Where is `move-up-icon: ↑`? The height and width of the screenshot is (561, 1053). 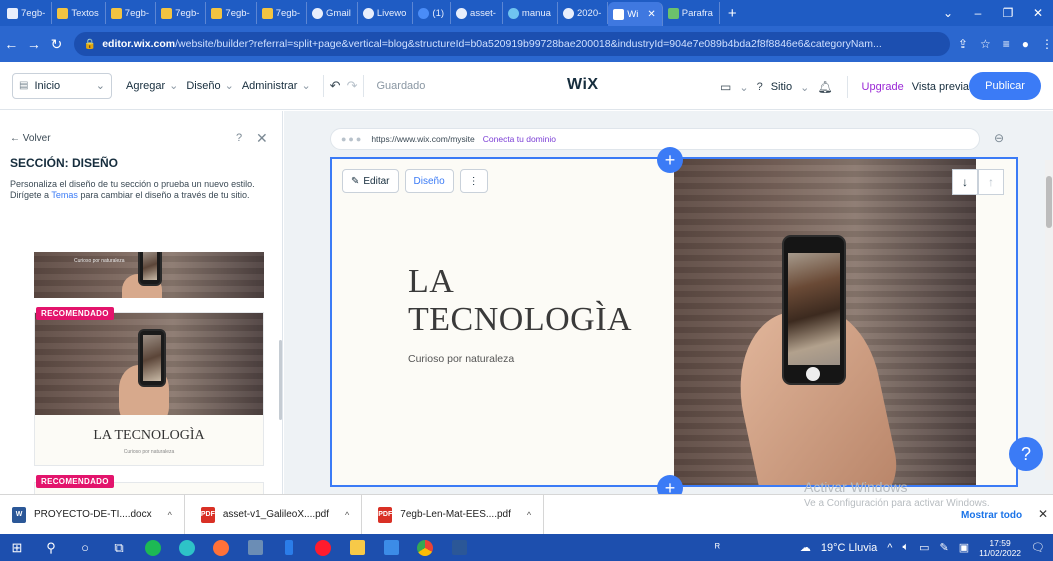
move-up-icon: ↑ is located at coordinates (991, 182).